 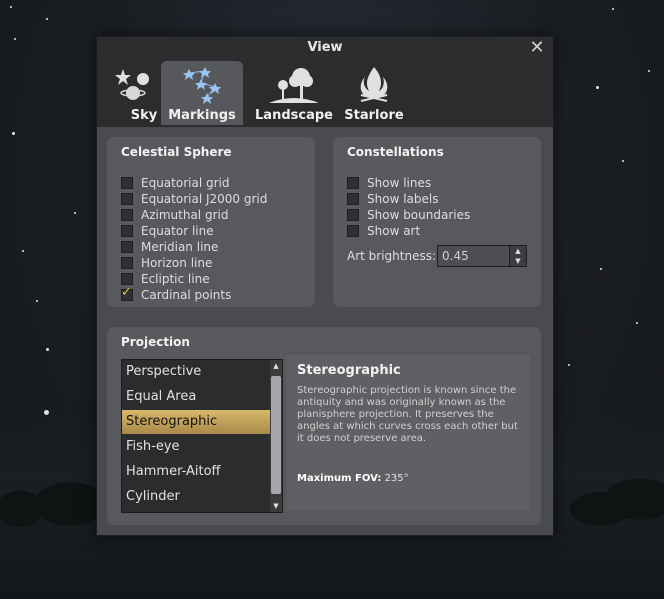 What do you see at coordinates (197, 397) in the screenshot?
I see `list-item: Equal Area` at bounding box center [197, 397].